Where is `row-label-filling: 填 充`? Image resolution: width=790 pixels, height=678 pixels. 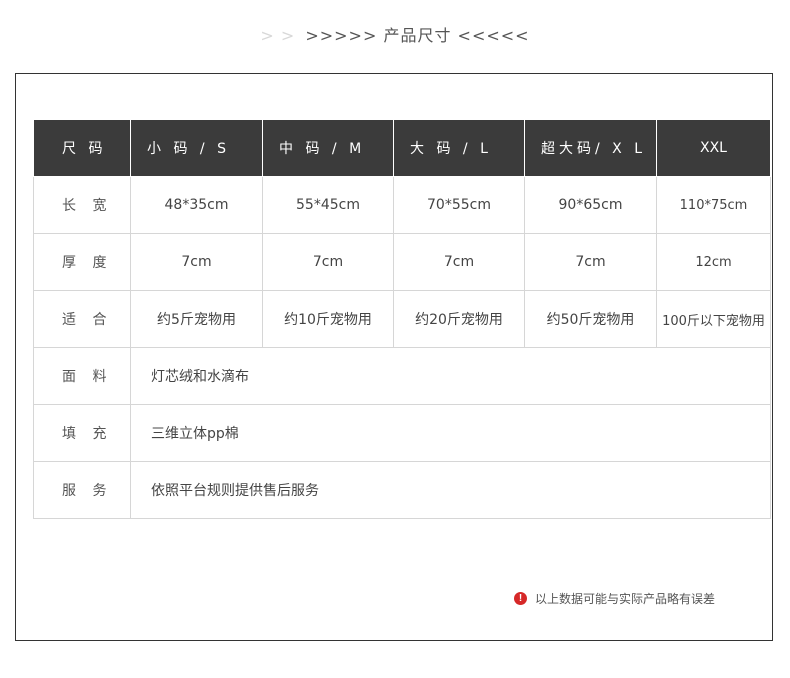 row-label-filling: 填 充 is located at coordinates (82, 433).